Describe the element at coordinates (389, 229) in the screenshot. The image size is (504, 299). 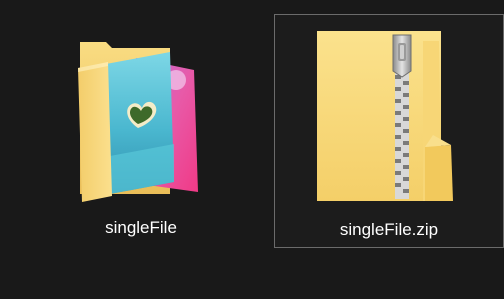
I see `file-name-label: singleFile.zip` at that location.